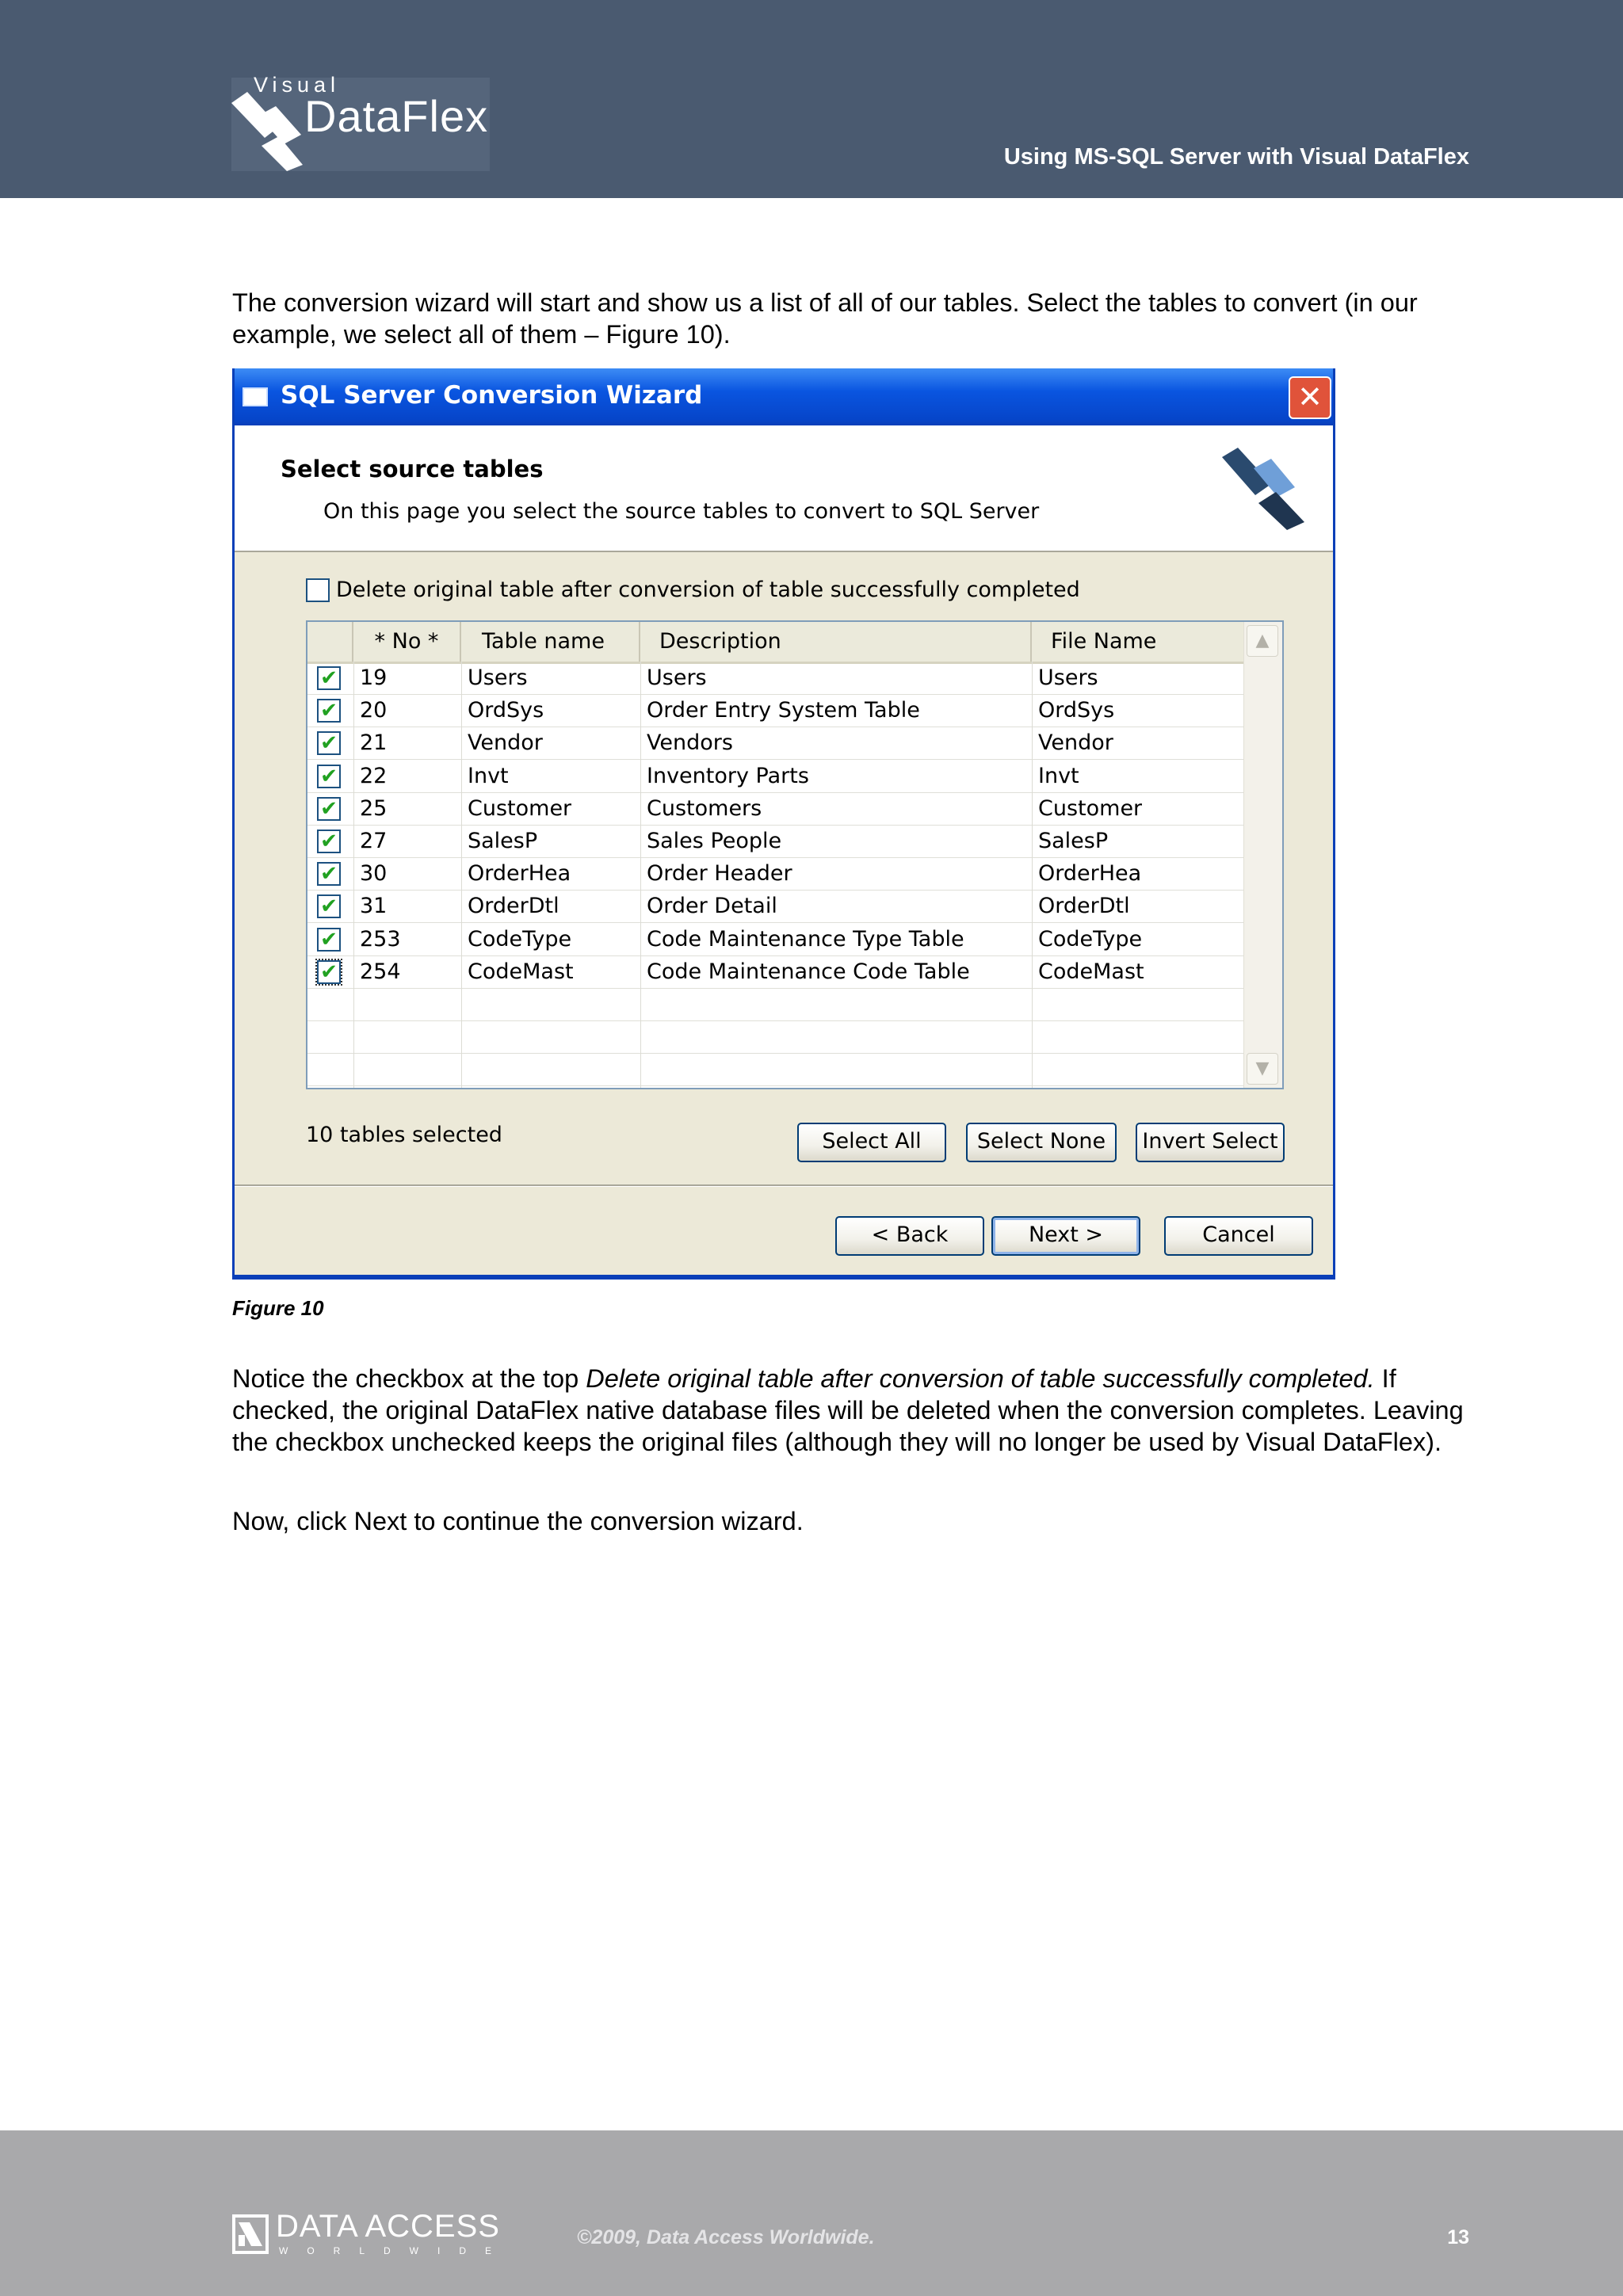  What do you see at coordinates (1262, 1069) in the screenshot?
I see `scroll-down-button: ▼` at bounding box center [1262, 1069].